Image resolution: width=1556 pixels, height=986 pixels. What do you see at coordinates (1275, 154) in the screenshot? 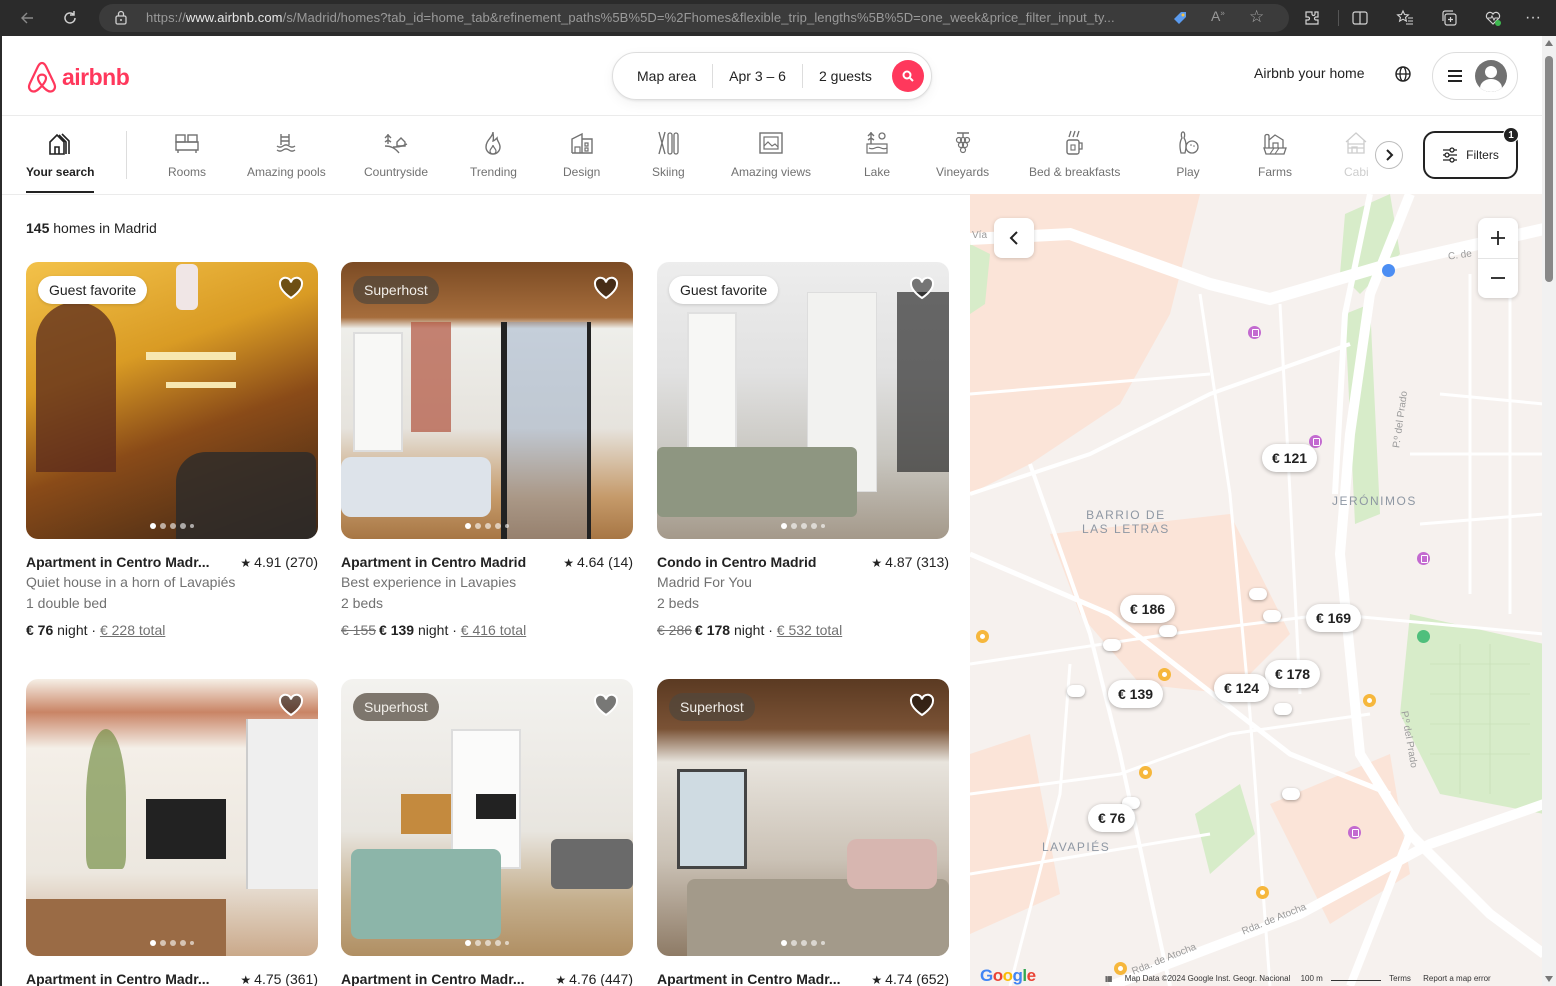
I see `category-farms: Farms` at bounding box center [1275, 154].